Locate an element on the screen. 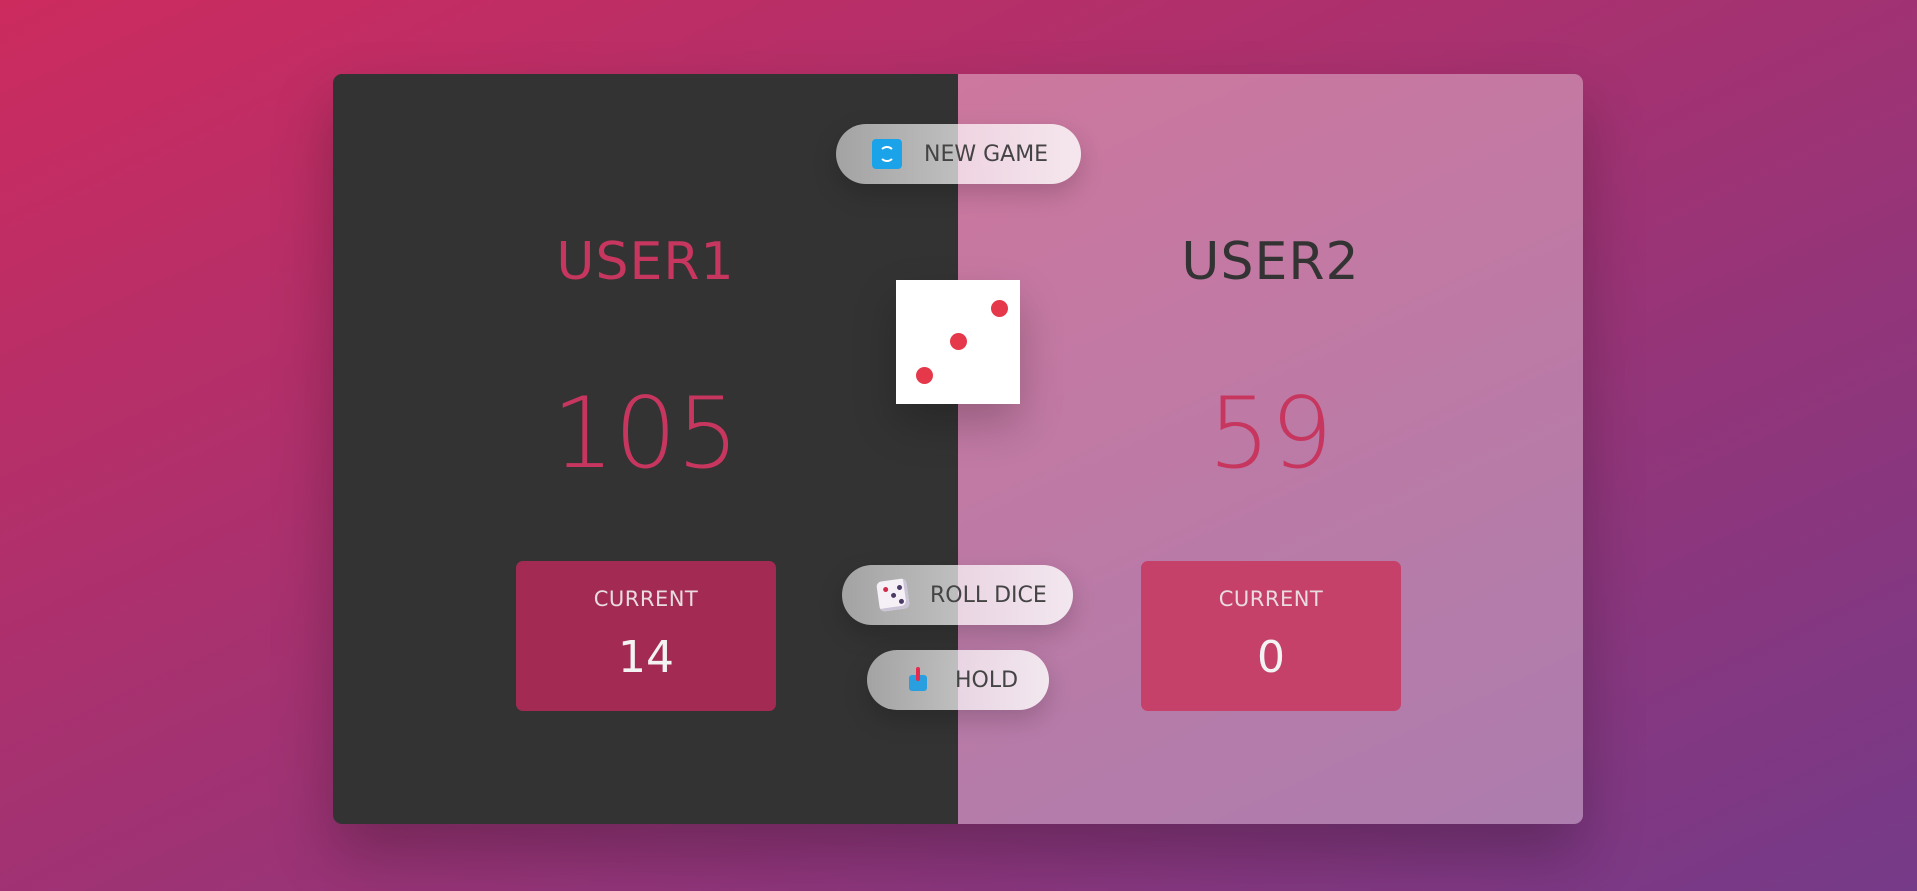  current-score: 0 is located at coordinates (1271, 657).